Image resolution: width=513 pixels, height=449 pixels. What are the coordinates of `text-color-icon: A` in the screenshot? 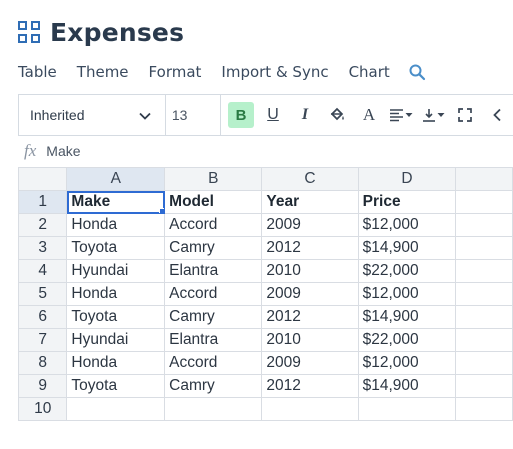 It's located at (369, 114).